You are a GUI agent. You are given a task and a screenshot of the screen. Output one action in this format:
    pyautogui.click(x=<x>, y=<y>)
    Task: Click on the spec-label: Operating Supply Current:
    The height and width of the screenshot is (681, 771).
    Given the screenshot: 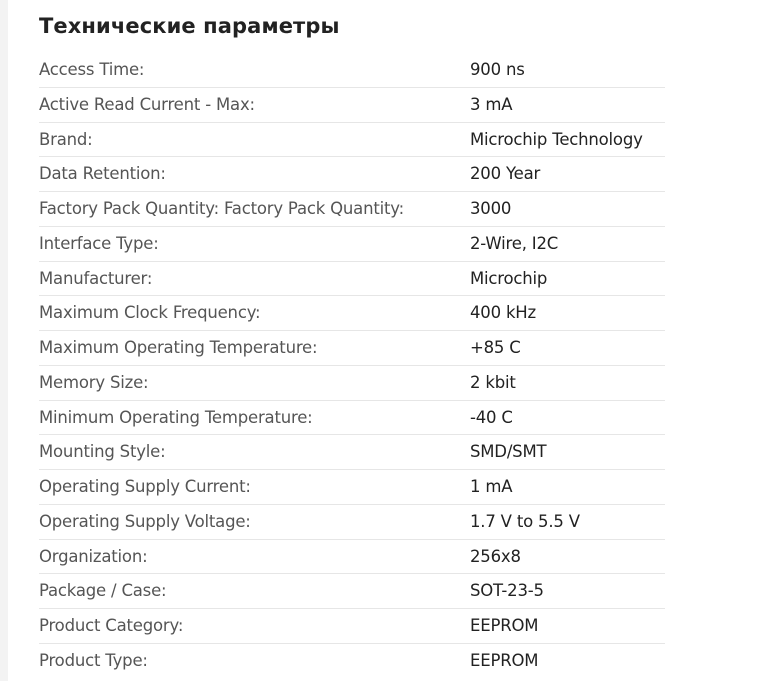 What is the action you would take?
    pyautogui.click(x=145, y=486)
    